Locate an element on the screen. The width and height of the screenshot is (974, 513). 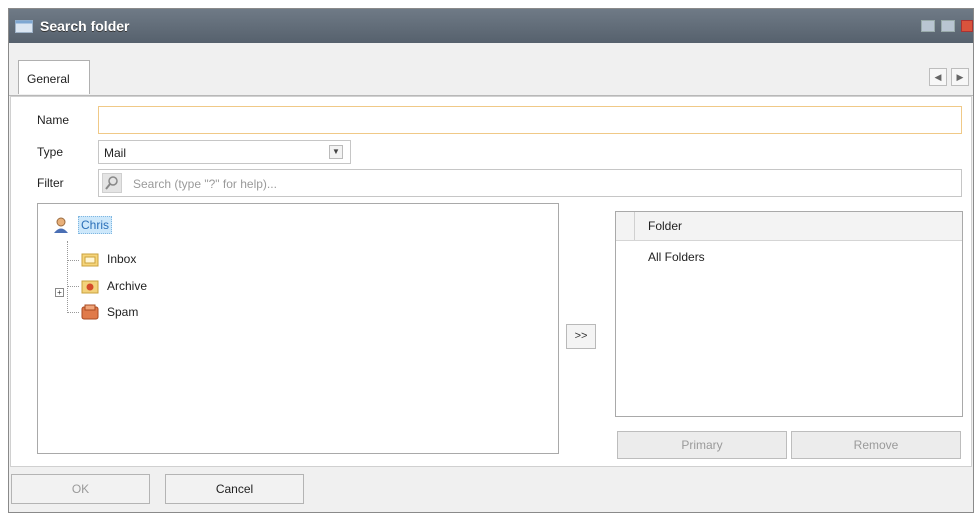
tree-node-inbox-label: Inbox is located at coordinates (122, 259).